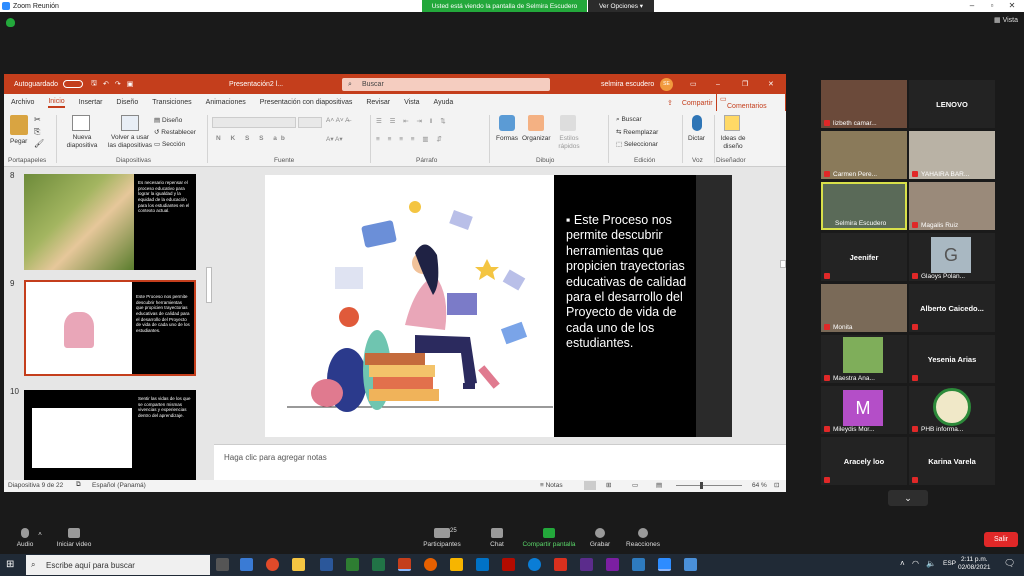 The height and width of the screenshot is (576, 1024). Describe the element at coordinates (252, 138) in the screenshot. I see `font-style-buttons: N K S S ab` at that location.